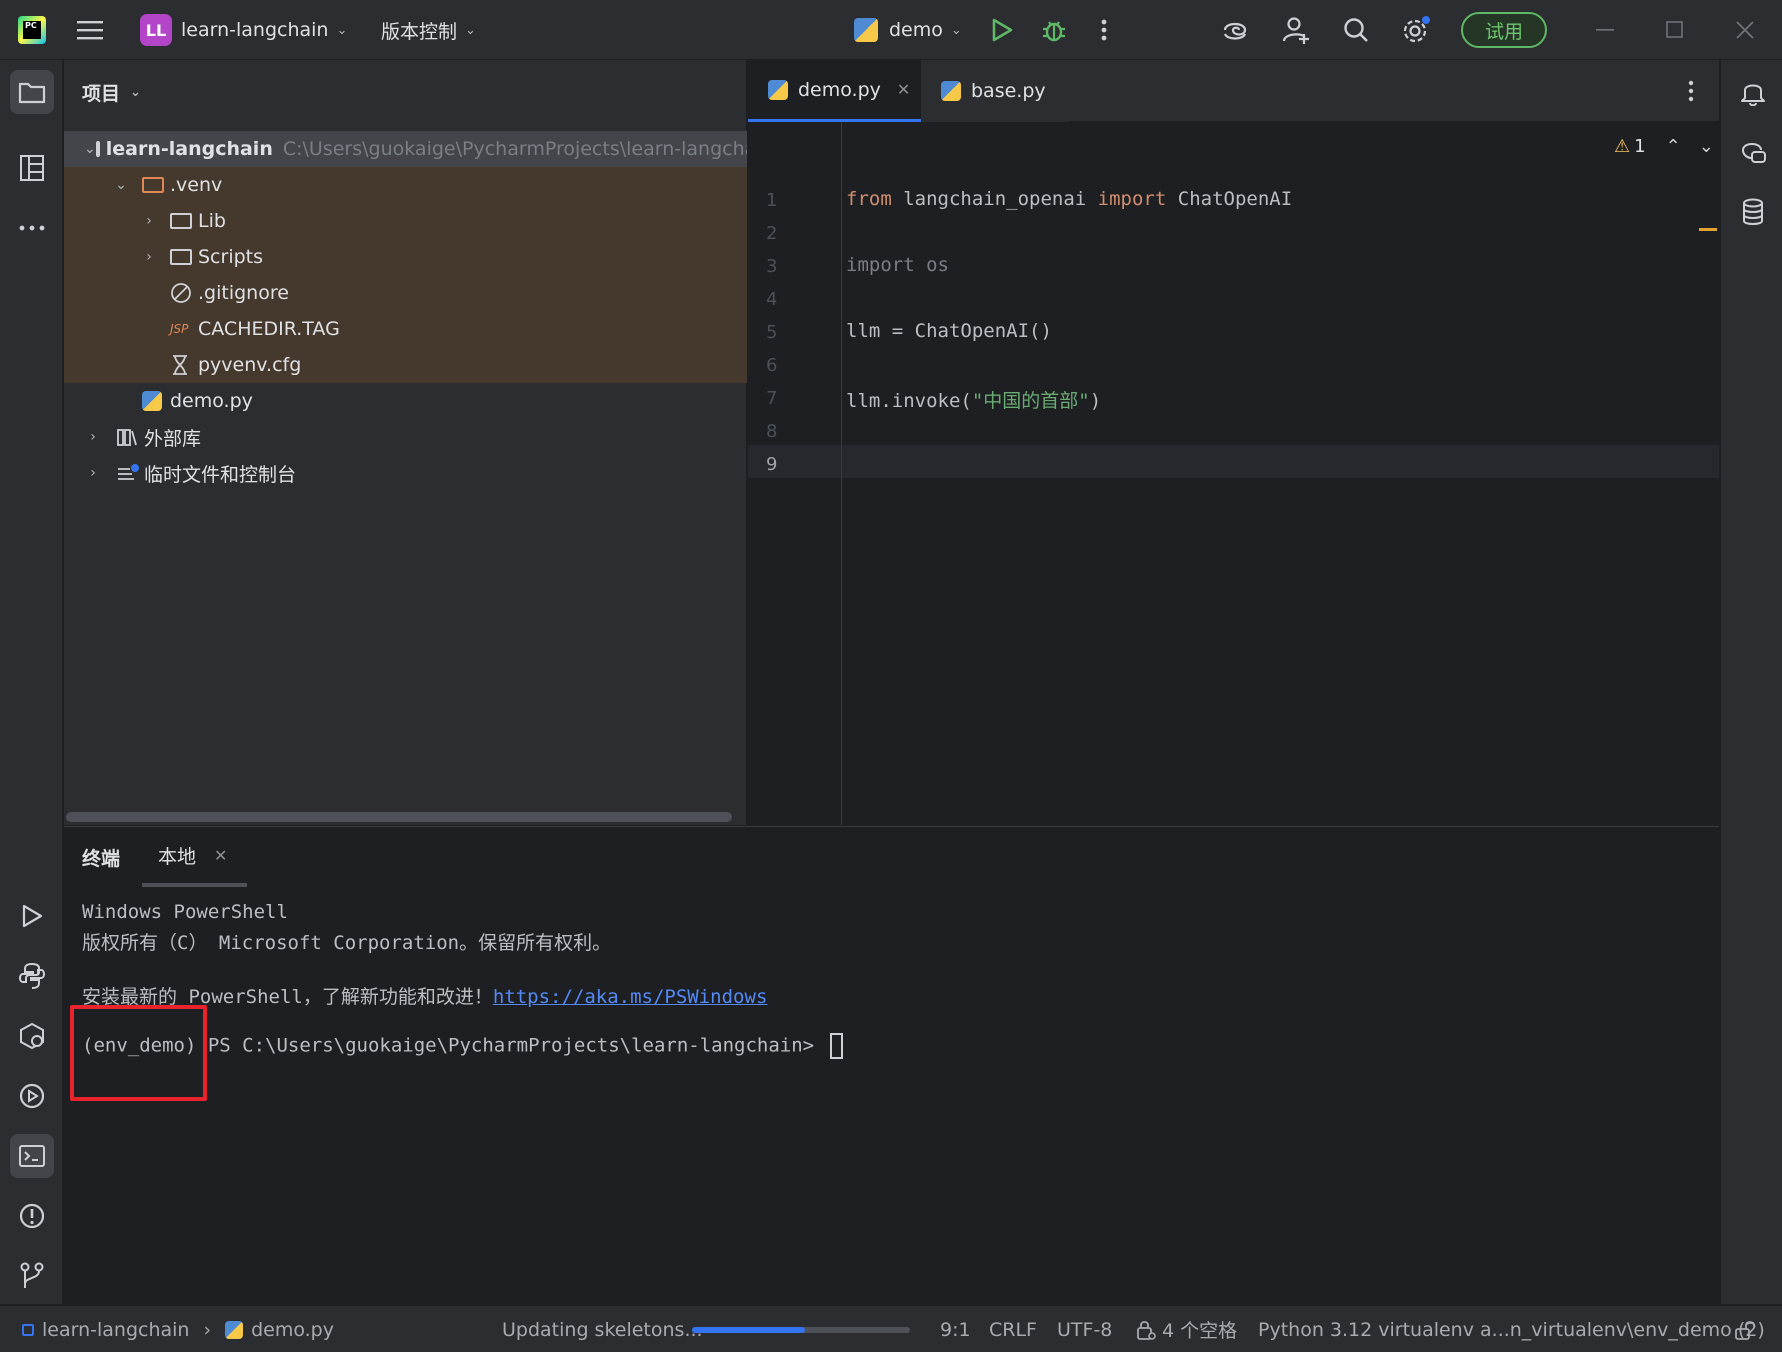 The image size is (1782, 1352). Describe the element at coordinates (1745, 30) in the screenshot. I see `close-window-icon` at that location.